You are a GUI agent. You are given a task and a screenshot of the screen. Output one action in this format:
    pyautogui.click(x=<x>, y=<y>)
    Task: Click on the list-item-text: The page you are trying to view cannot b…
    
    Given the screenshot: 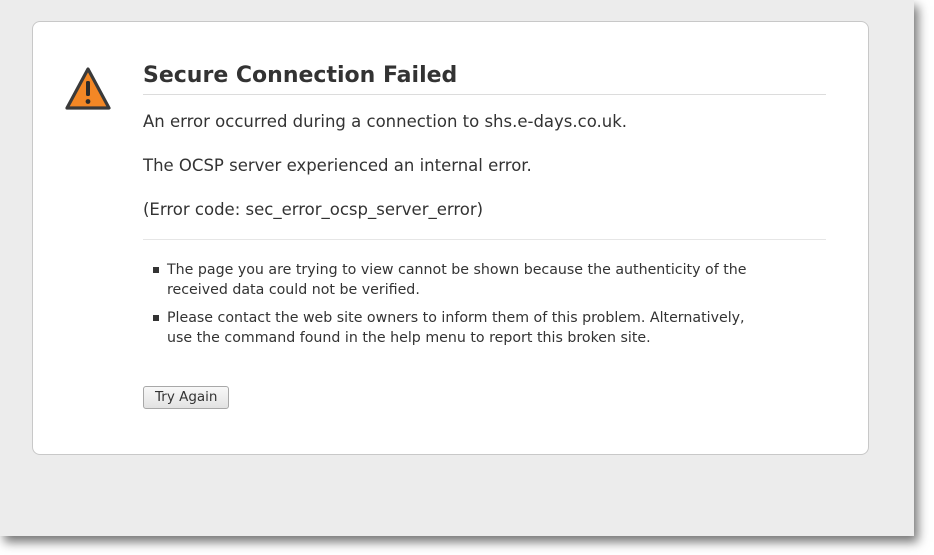 What is the action you would take?
    pyautogui.click(x=457, y=280)
    